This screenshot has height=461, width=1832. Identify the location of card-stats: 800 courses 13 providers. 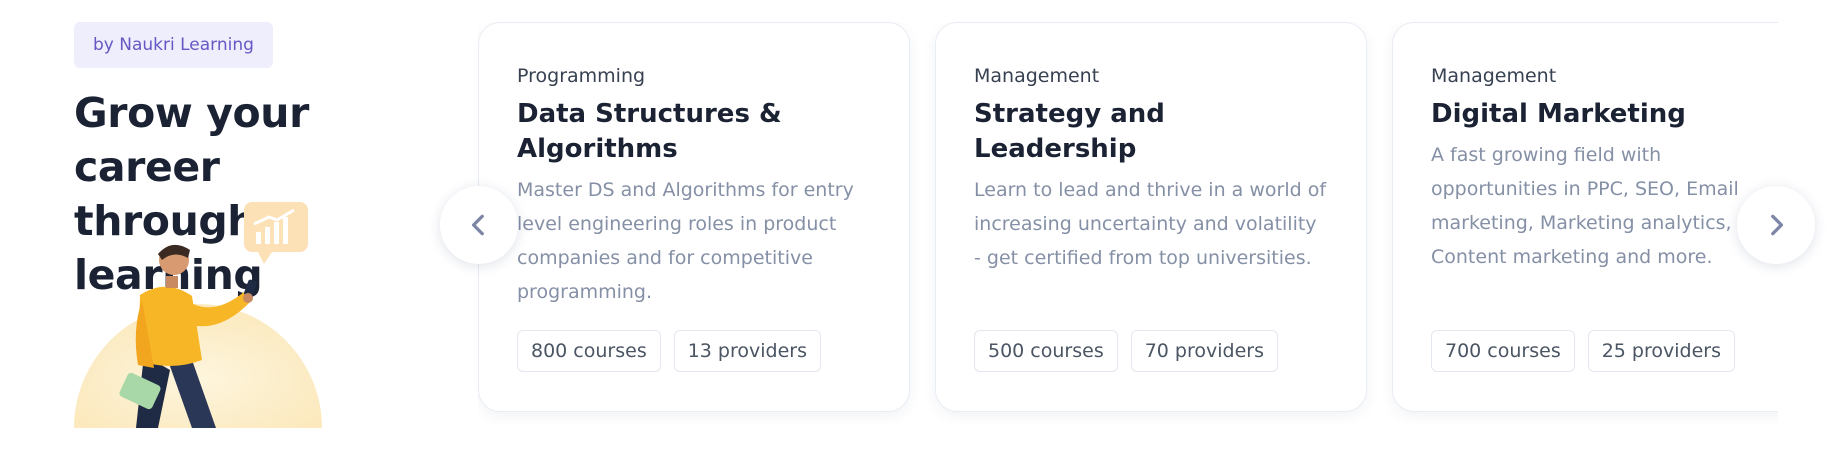
(669, 351).